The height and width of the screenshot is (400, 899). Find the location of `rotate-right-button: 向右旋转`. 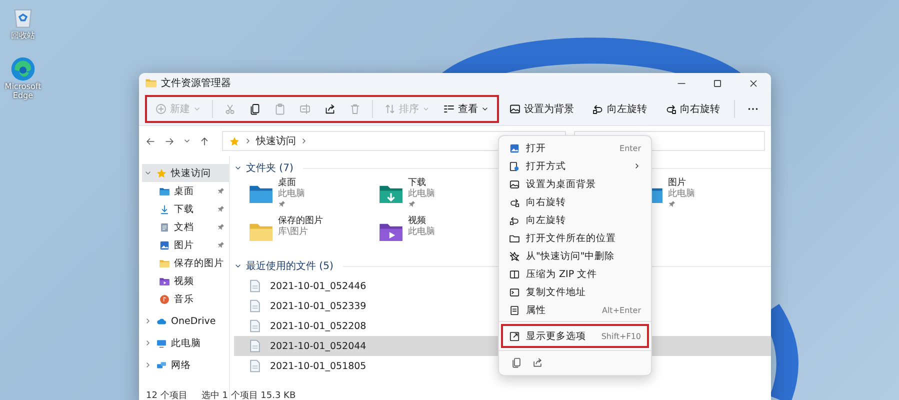

rotate-right-button: 向右旋转 is located at coordinates (692, 109).